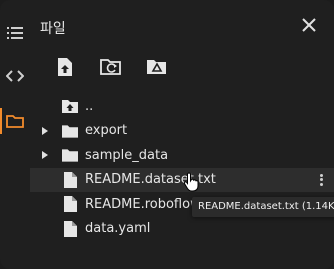 The height and width of the screenshot is (269, 334). I want to click on refresh-button, so click(111, 67).